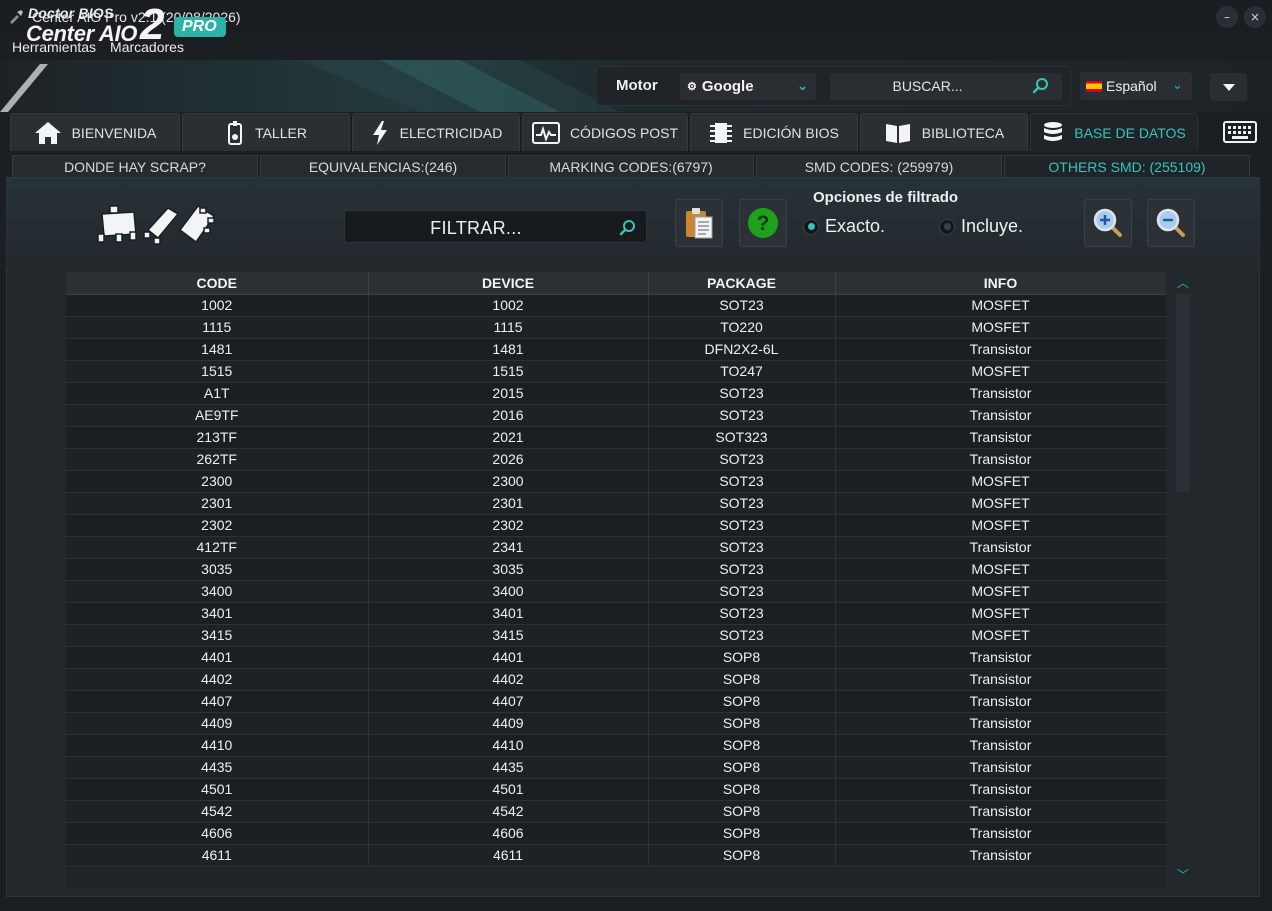 This screenshot has width=1272, height=911. What do you see at coordinates (436, 132) in the screenshot?
I see `tab-electricidad: ELECTRICIDAD` at bounding box center [436, 132].